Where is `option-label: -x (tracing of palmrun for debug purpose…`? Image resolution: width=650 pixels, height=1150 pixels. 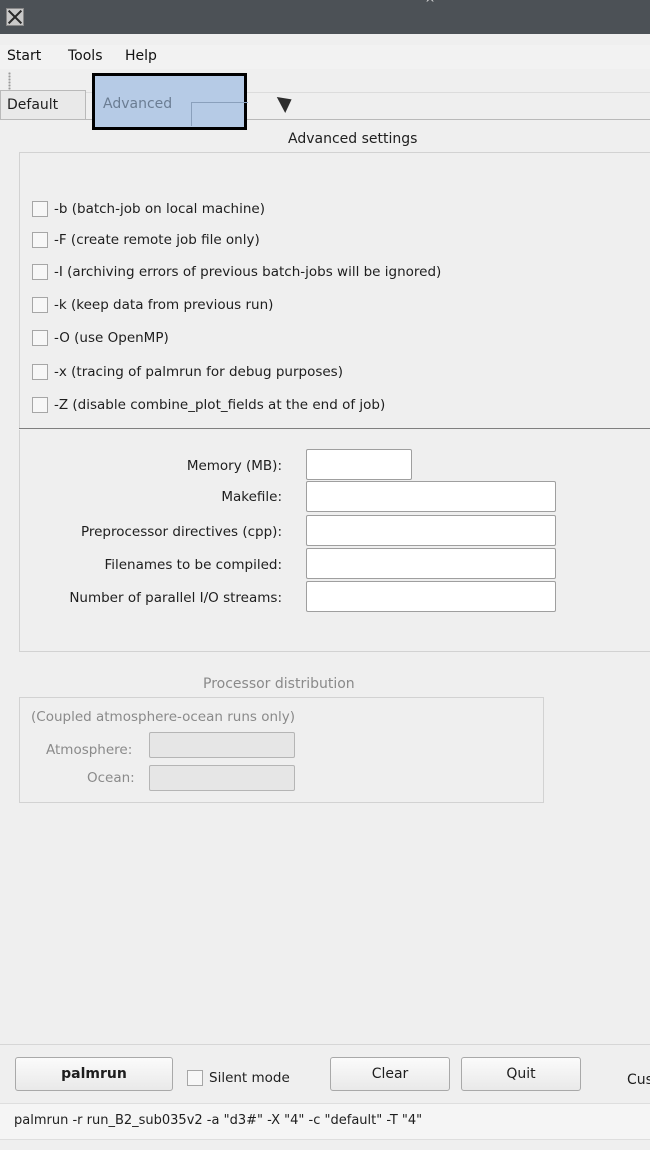
option-label: -x (tracing of palmrun for debug purpose… is located at coordinates (198, 372).